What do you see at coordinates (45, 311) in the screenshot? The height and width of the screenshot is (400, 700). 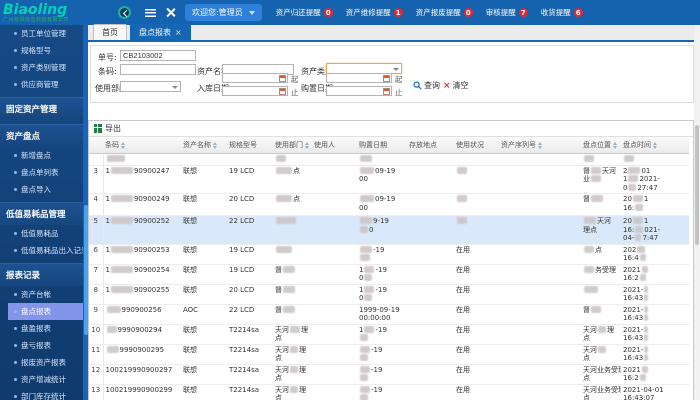 I see `sidebar-item: 盘点报表` at bounding box center [45, 311].